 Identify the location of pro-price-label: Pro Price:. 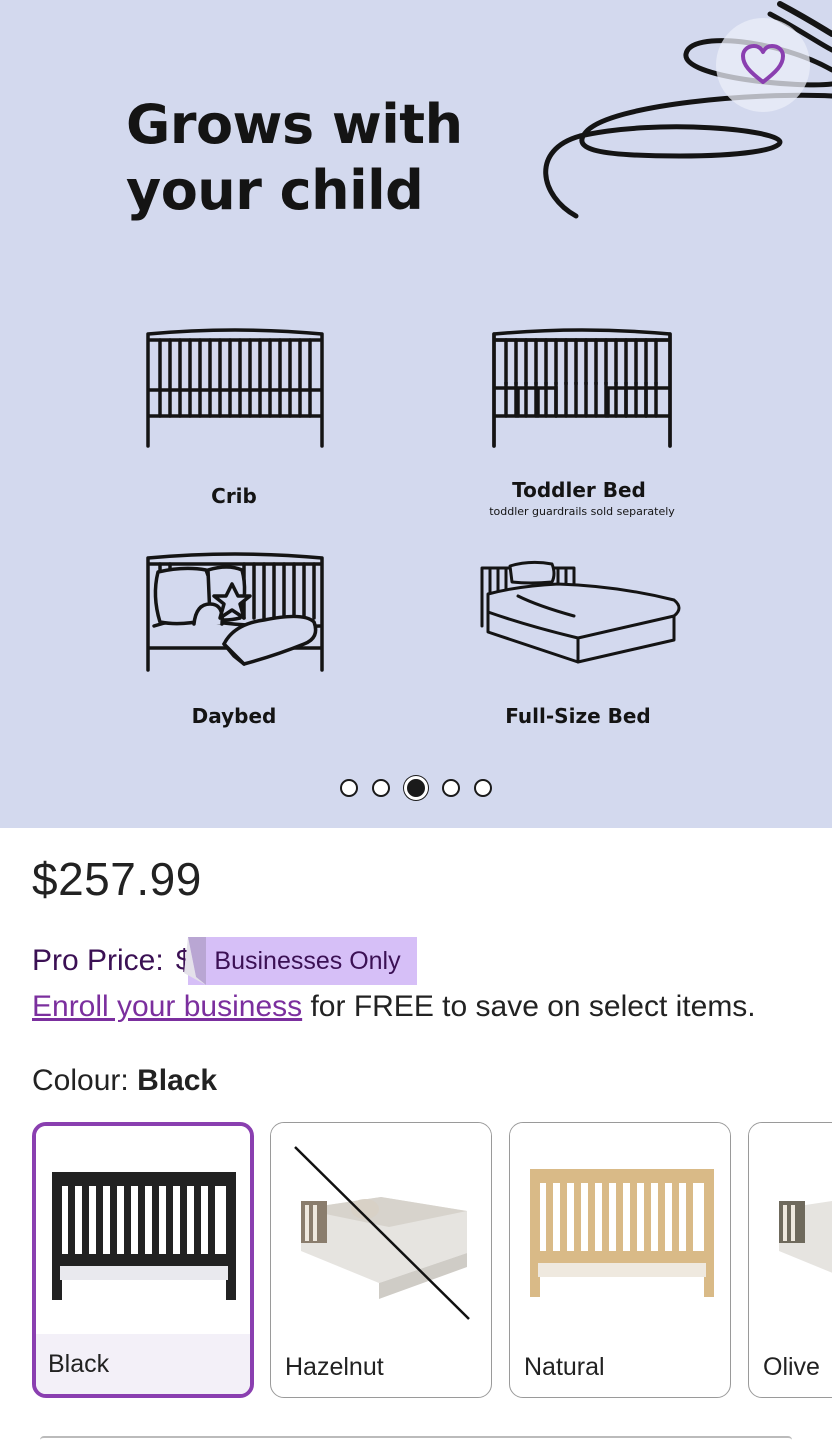
(98, 960).